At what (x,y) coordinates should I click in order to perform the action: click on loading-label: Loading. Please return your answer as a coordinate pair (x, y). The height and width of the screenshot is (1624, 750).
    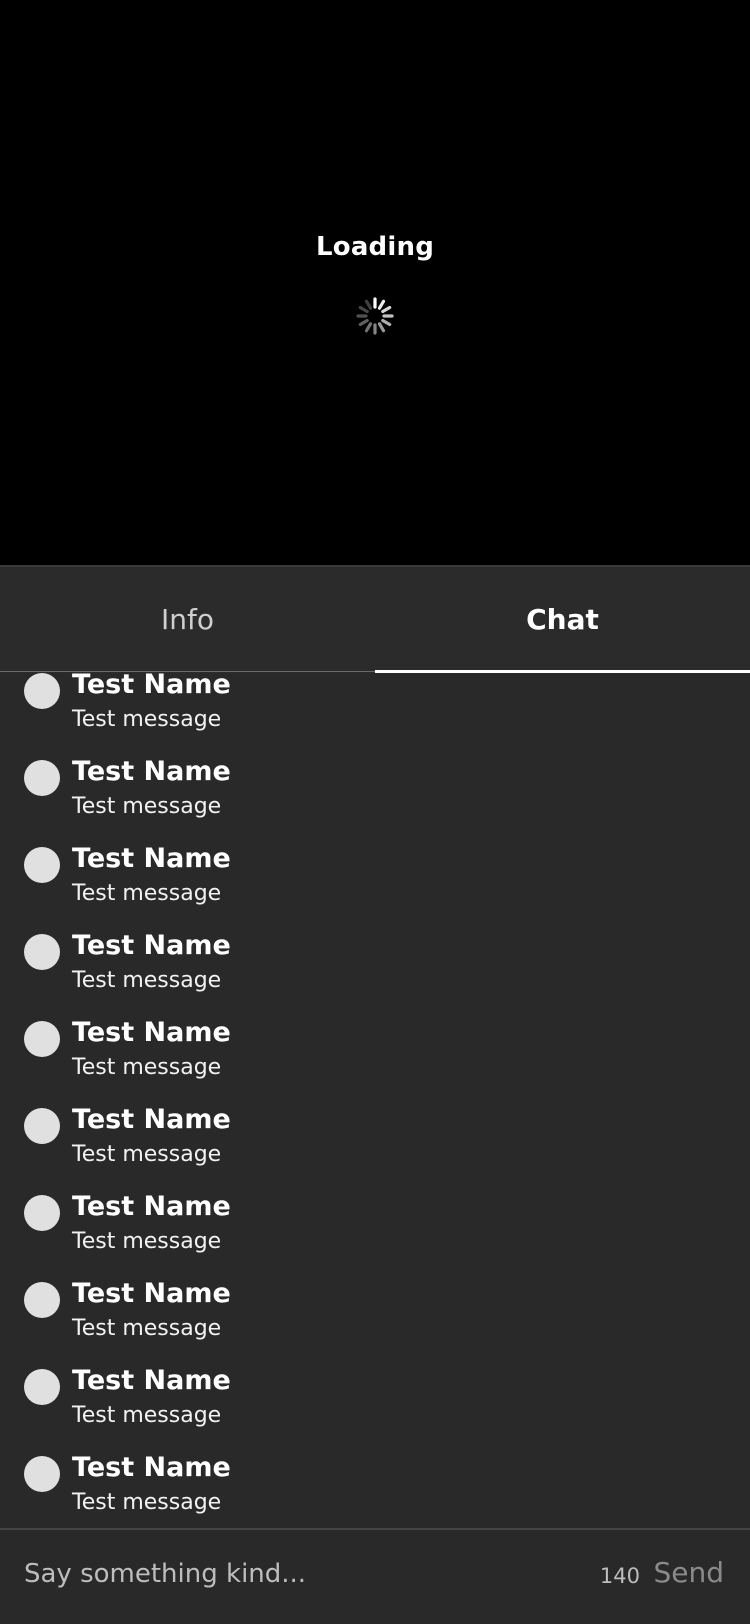
    Looking at the image, I should click on (375, 247).